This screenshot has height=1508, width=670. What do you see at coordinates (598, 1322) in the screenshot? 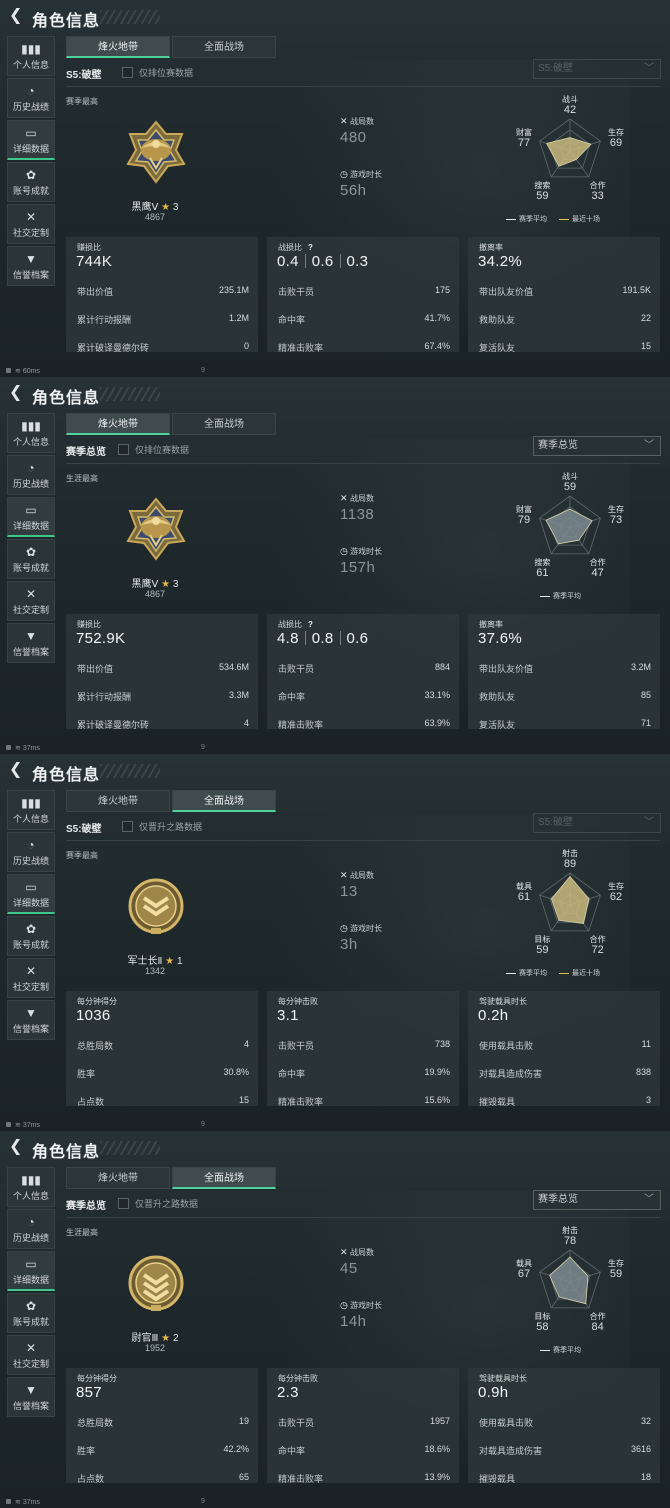
I see `radar-axis: 合作 84` at bounding box center [598, 1322].